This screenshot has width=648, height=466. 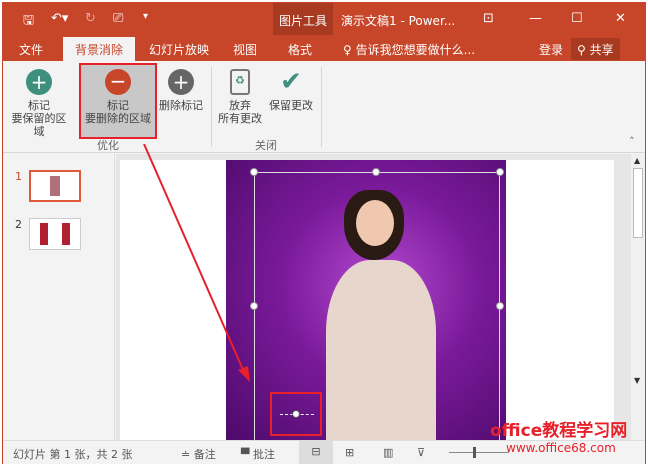 What do you see at coordinates (179, 49) in the screenshot?
I see `tab-slideshow: 幻灯片放映` at bounding box center [179, 49].